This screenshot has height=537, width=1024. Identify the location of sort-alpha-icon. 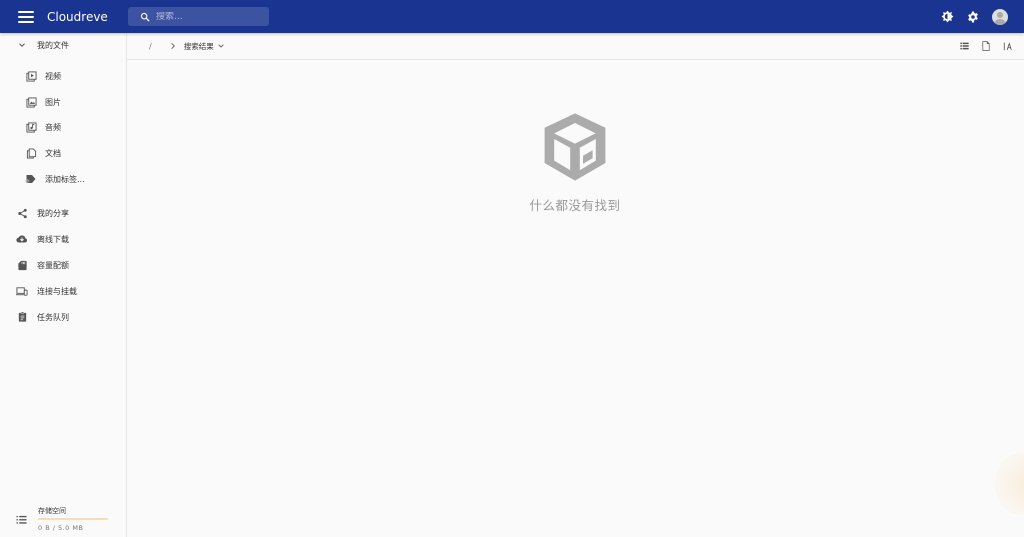
(1007, 45).